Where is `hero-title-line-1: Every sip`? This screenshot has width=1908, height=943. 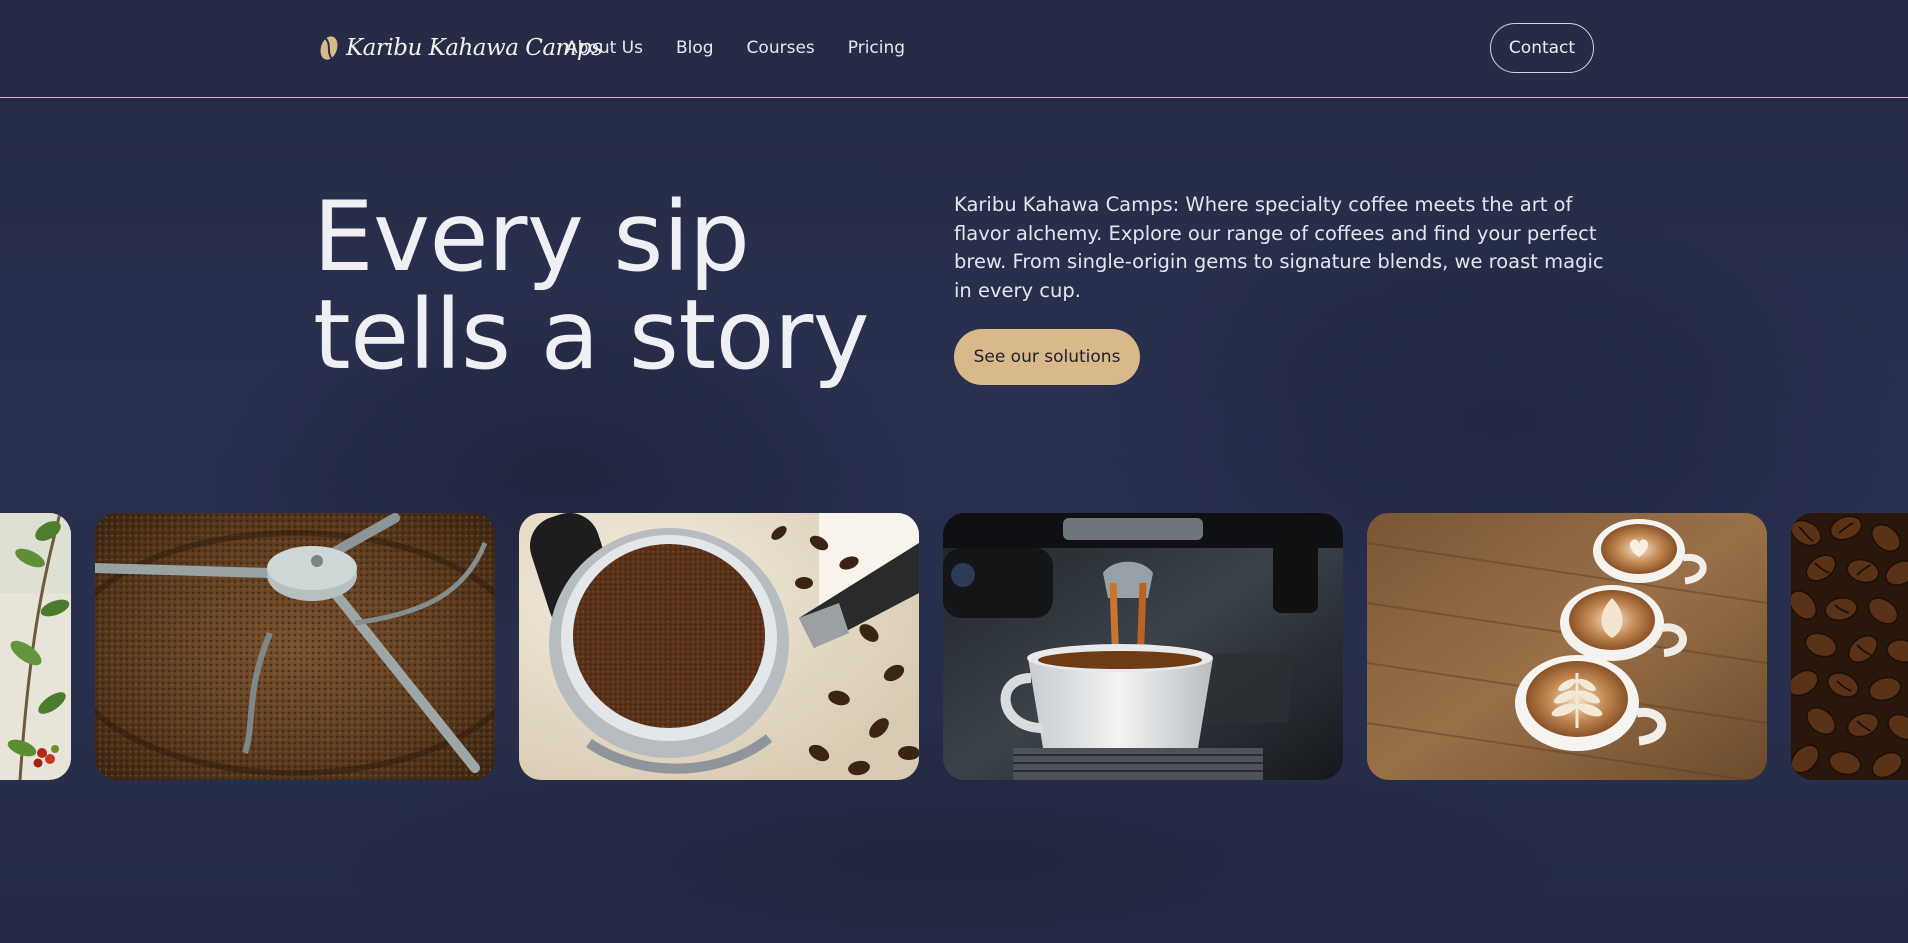
hero-title-line-1: Every sip is located at coordinates (531, 237).